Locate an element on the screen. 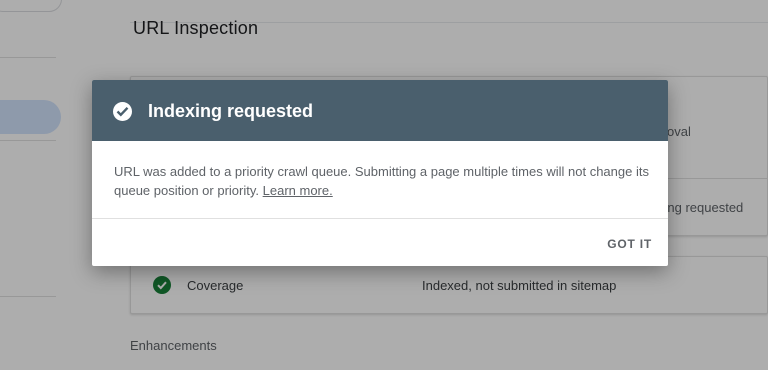 The width and height of the screenshot is (768, 370). dialog-divider is located at coordinates (380, 218).